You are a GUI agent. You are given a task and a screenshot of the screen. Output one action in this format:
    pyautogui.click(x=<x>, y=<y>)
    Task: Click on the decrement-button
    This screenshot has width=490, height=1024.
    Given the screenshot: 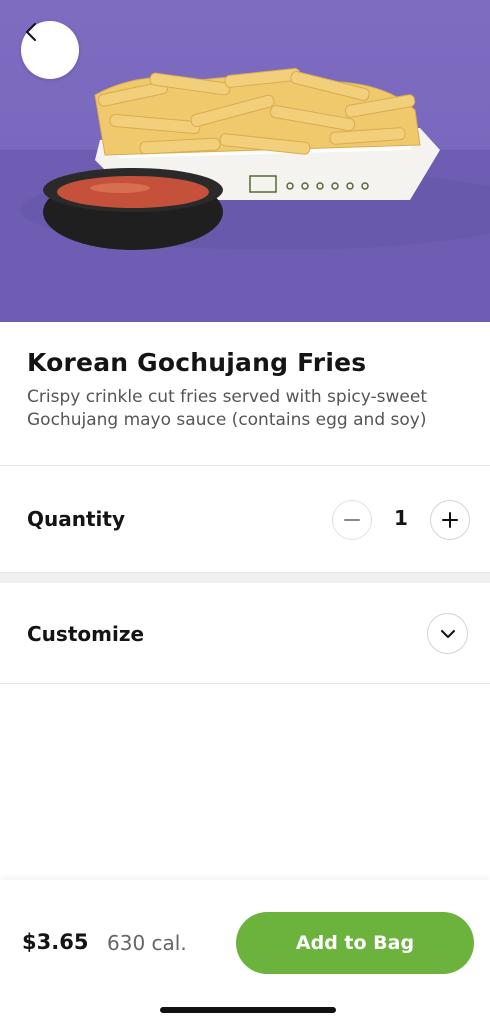 What is the action you would take?
    pyautogui.click(x=352, y=520)
    